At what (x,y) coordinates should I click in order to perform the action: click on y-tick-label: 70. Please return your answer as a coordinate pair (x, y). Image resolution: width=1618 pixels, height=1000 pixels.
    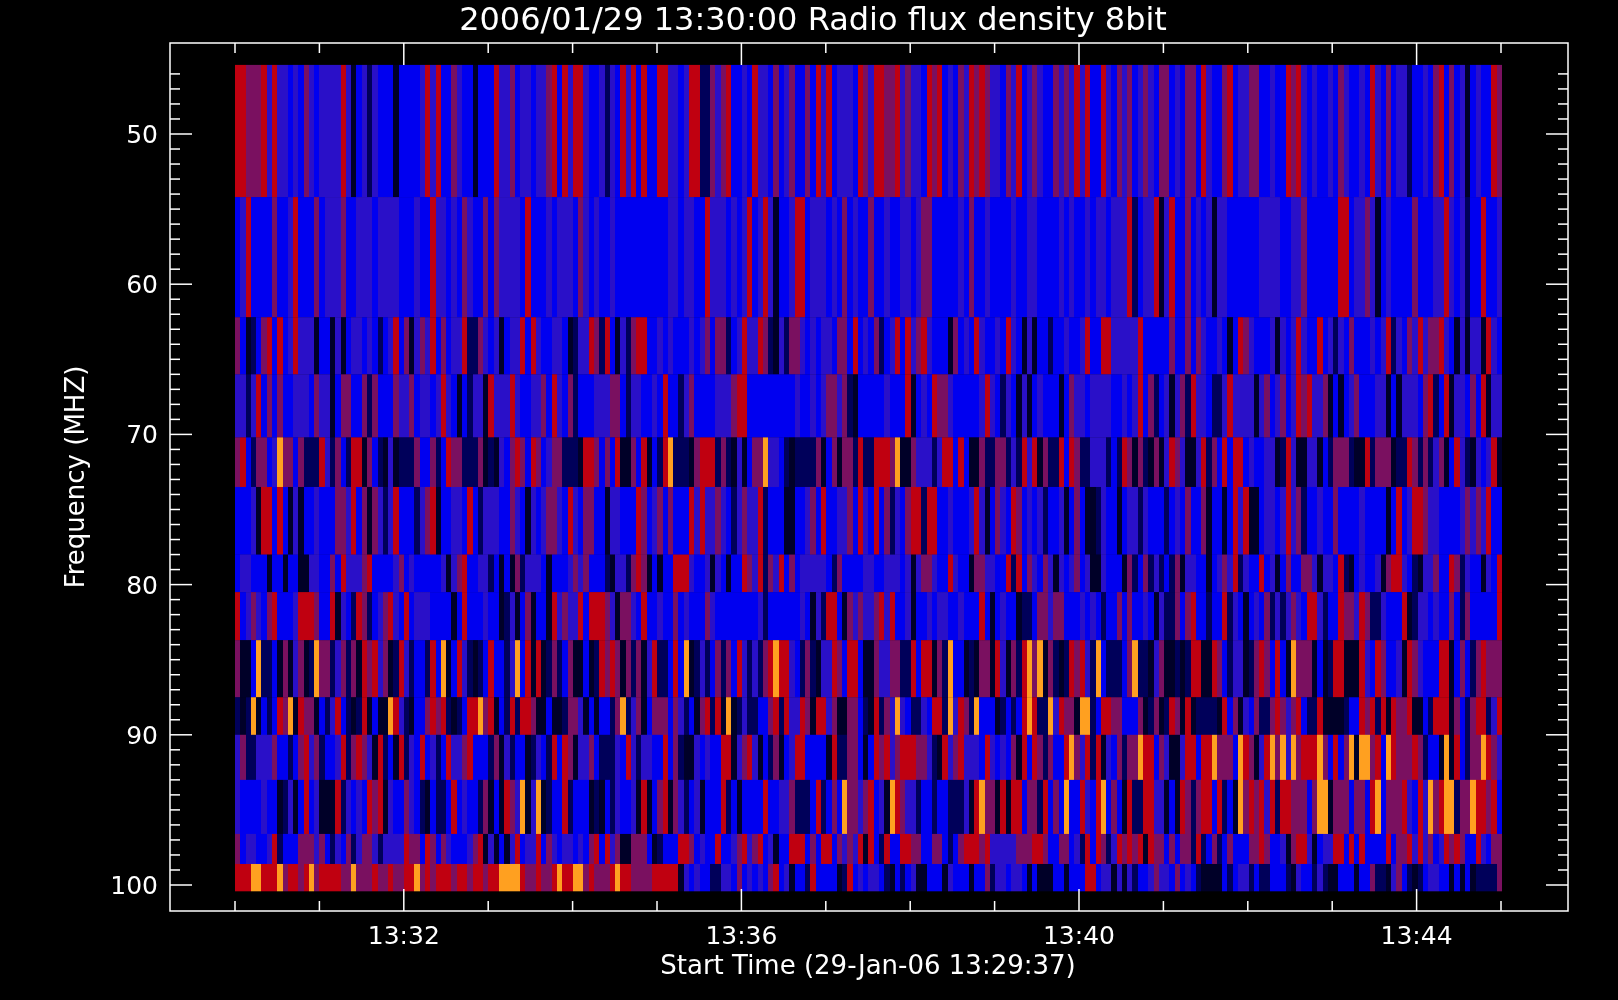
    Looking at the image, I should click on (142, 435).